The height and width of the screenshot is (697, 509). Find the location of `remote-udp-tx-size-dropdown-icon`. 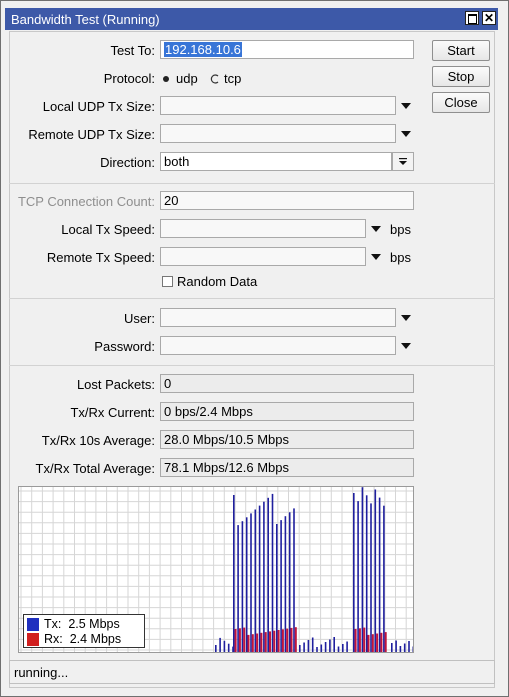

remote-udp-tx-size-dropdown-icon is located at coordinates (406, 134).